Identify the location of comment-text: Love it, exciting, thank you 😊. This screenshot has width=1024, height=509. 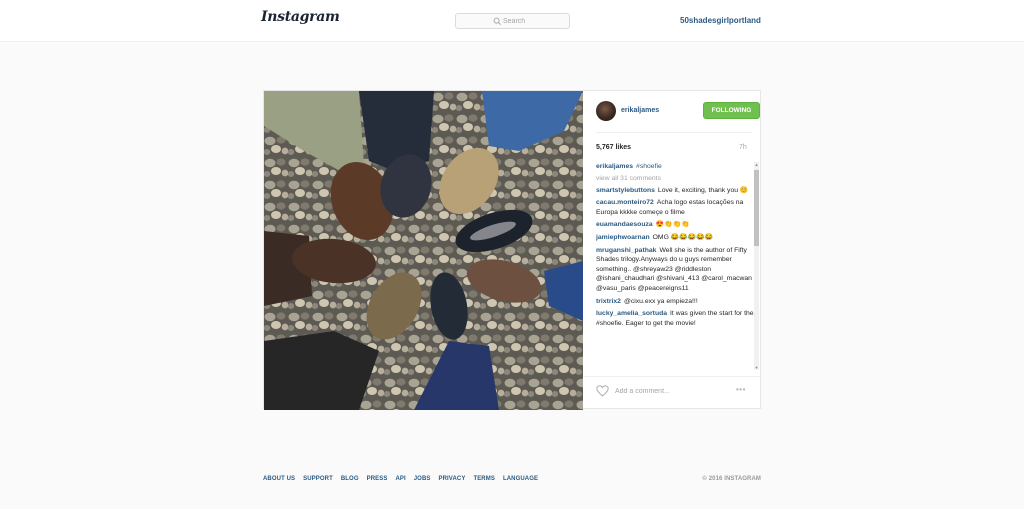
(703, 190).